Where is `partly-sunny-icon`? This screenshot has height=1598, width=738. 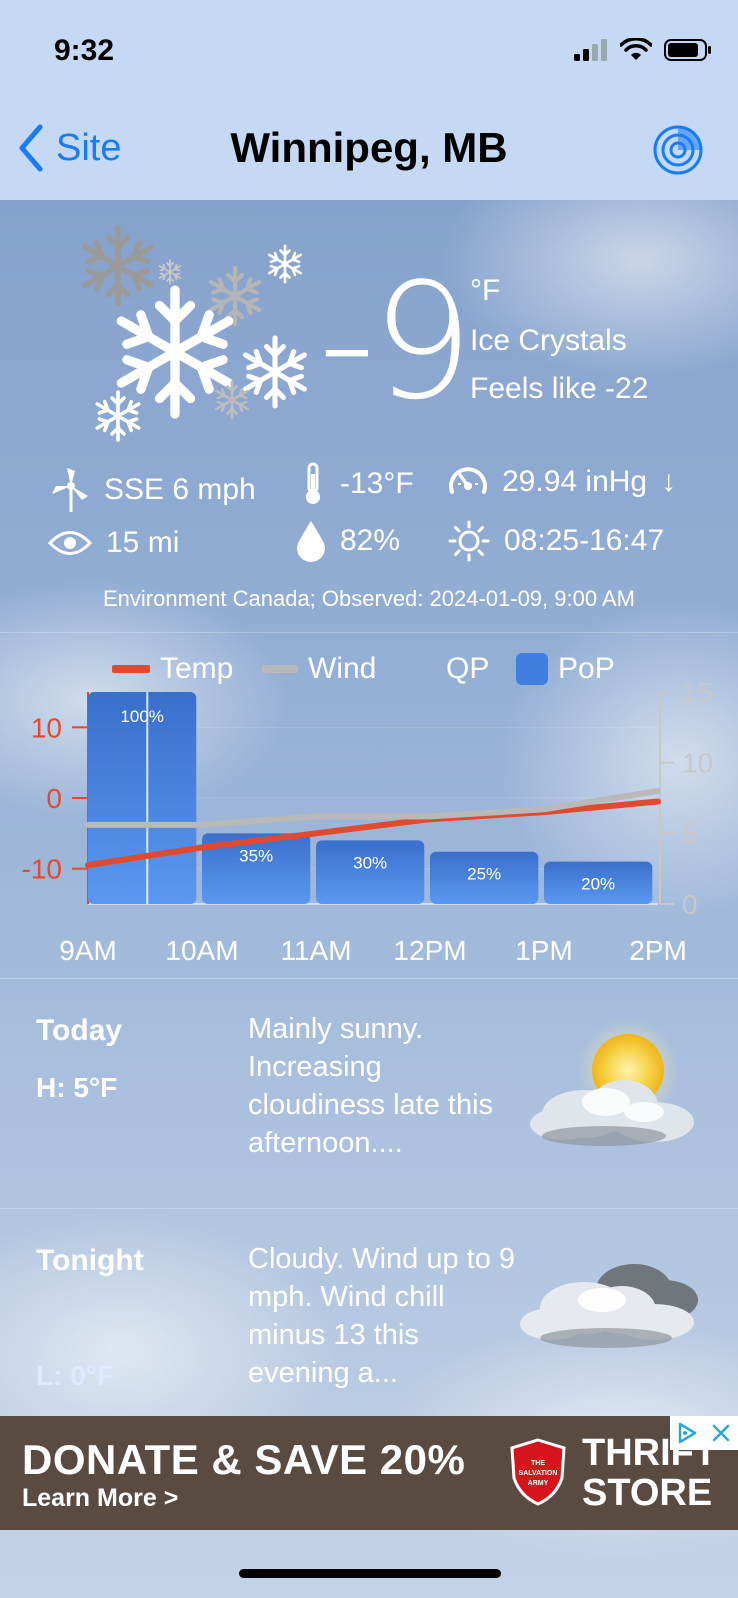
partly-sunny-icon is located at coordinates (612, 1082).